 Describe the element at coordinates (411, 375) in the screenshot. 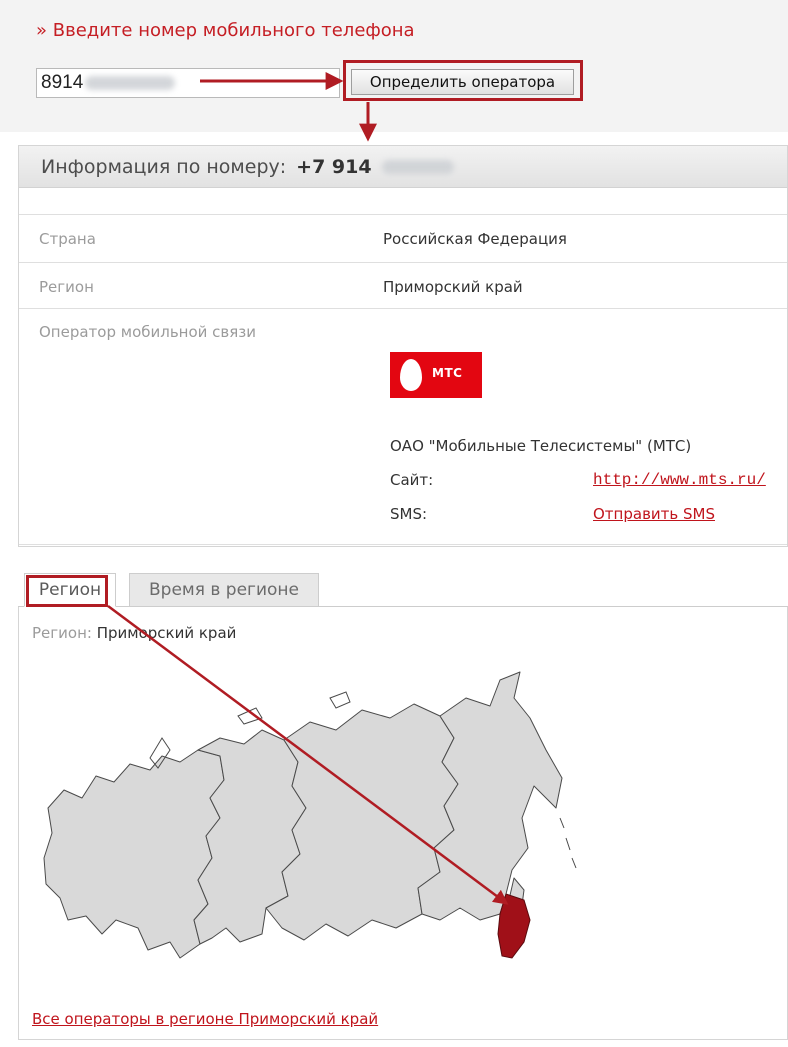

I see `mts-egg-icon` at that location.